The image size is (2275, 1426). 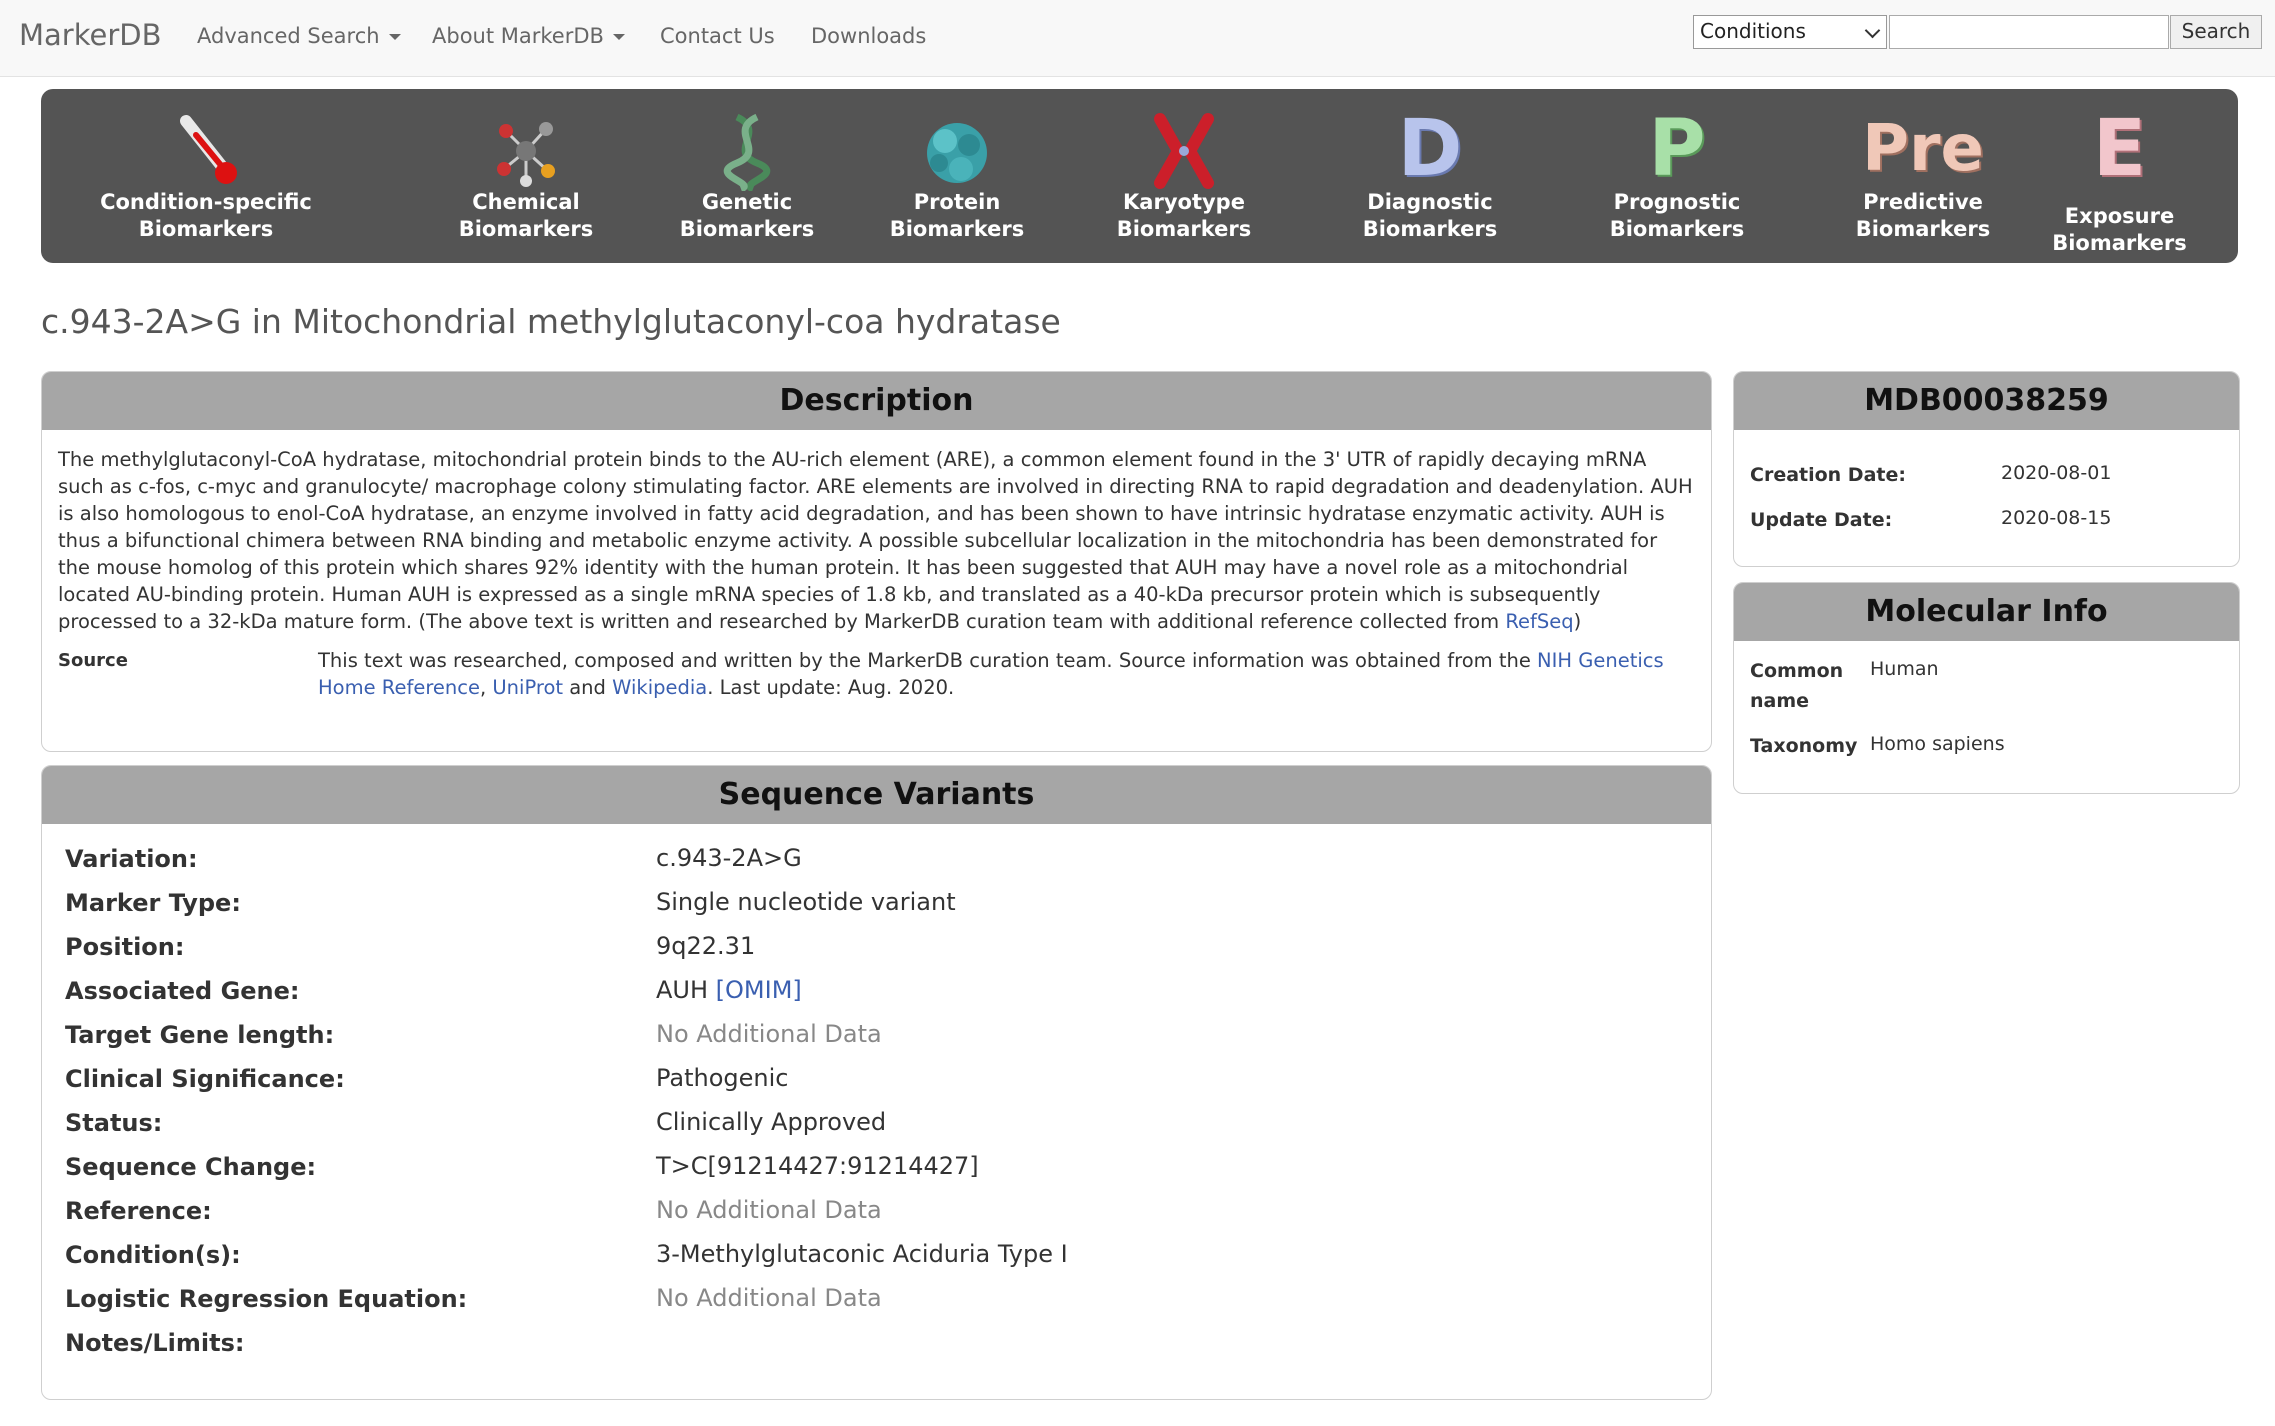 What do you see at coordinates (288, 36) in the screenshot?
I see `nav-advanced-search-label: Advanced Search` at bounding box center [288, 36].